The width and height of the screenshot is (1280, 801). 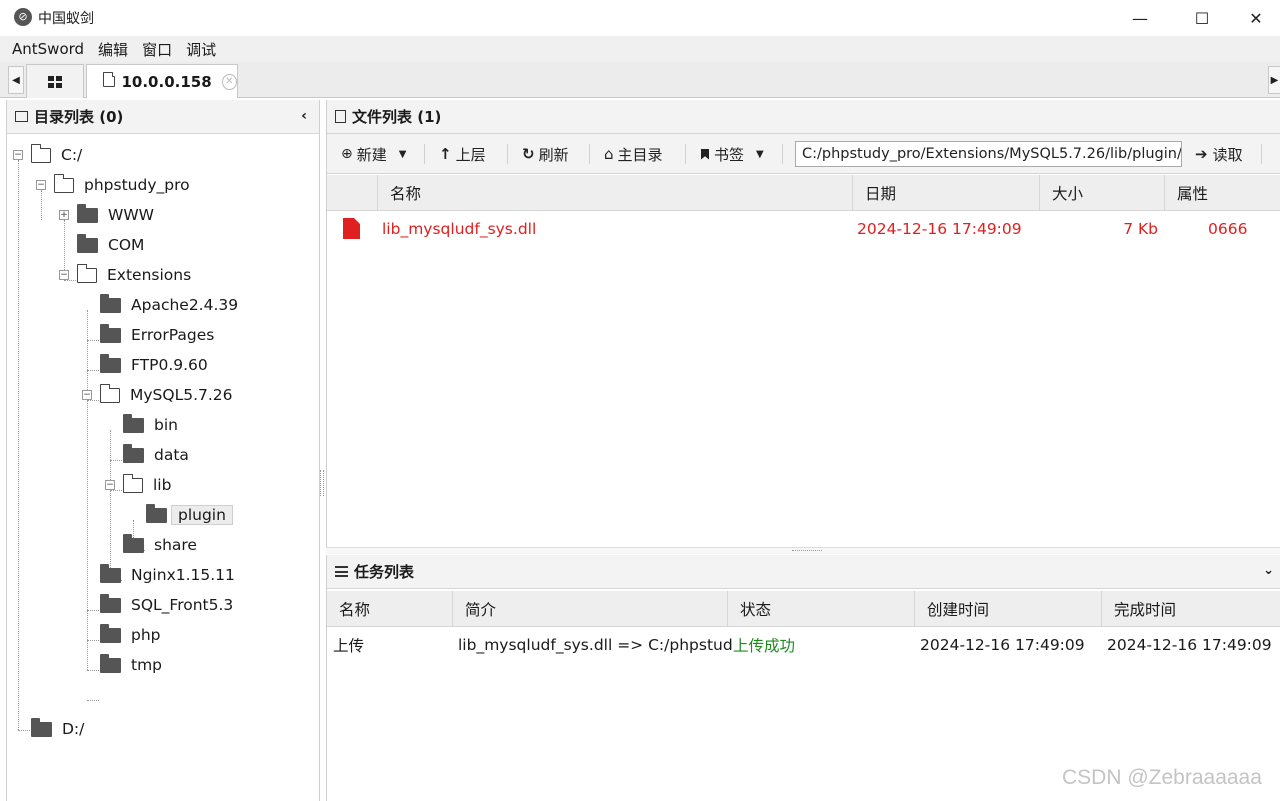 What do you see at coordinates (1274, 80) in the screenshot?
I see `tab-scroll-right-button: ▶` at bounding box center [1274, 80].